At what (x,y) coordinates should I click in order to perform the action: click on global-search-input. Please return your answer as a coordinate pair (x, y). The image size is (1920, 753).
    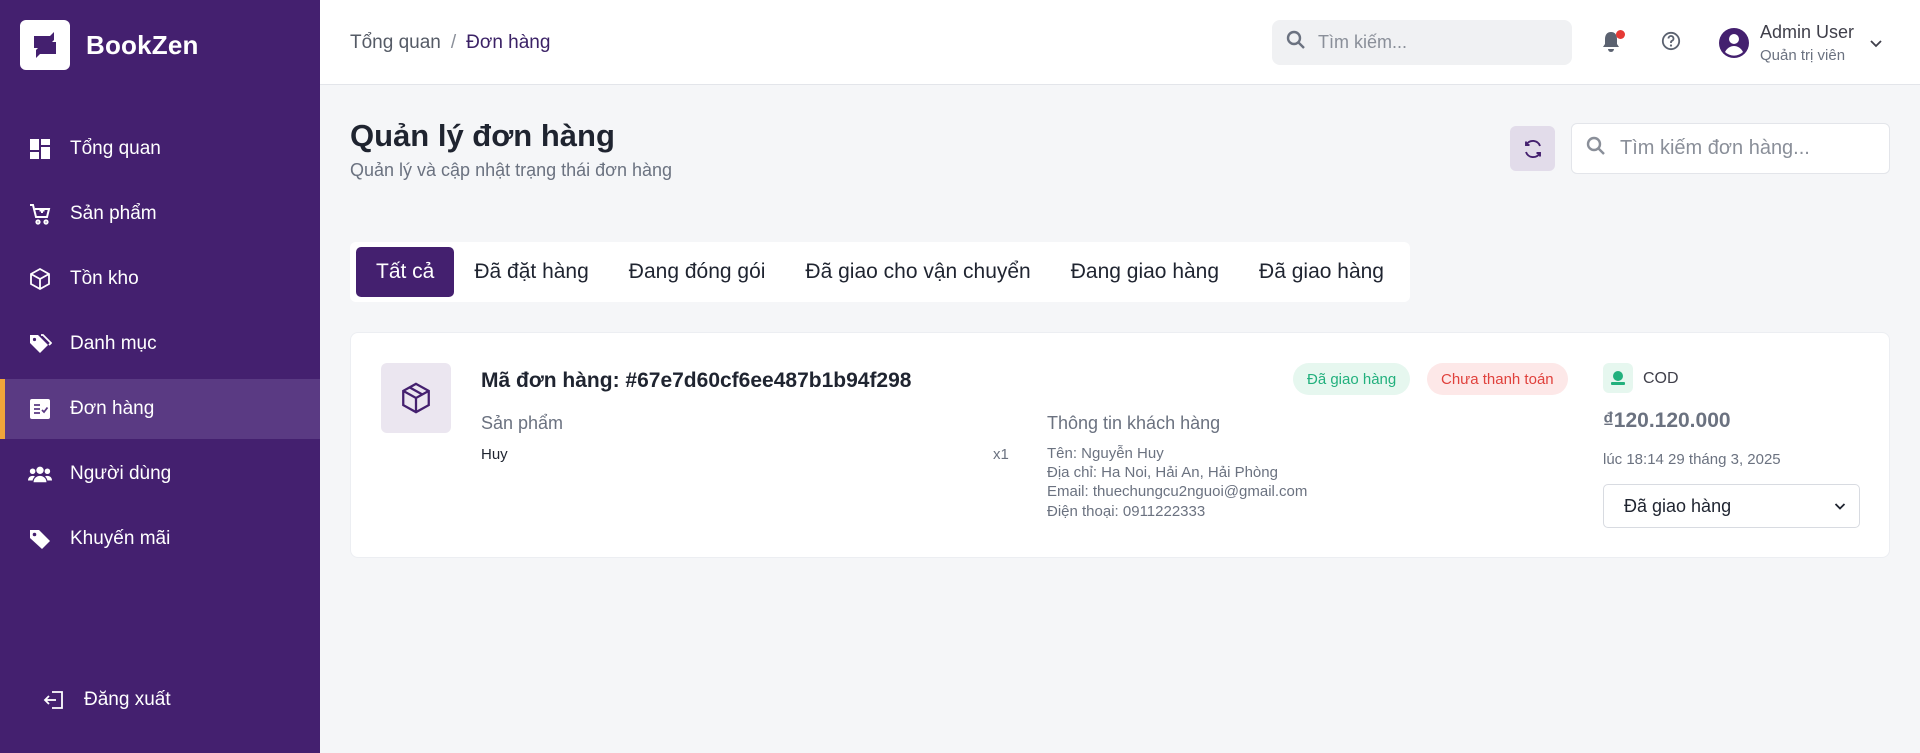
    Looking at the image, I should click on (1433, 42).